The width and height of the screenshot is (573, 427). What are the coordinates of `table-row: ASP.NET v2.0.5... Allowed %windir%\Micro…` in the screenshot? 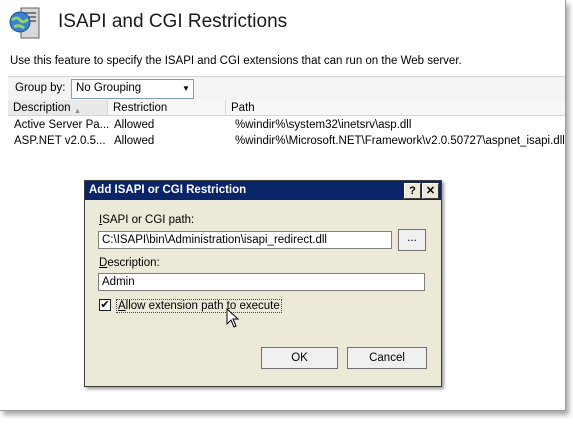 It's located at (286, 142).